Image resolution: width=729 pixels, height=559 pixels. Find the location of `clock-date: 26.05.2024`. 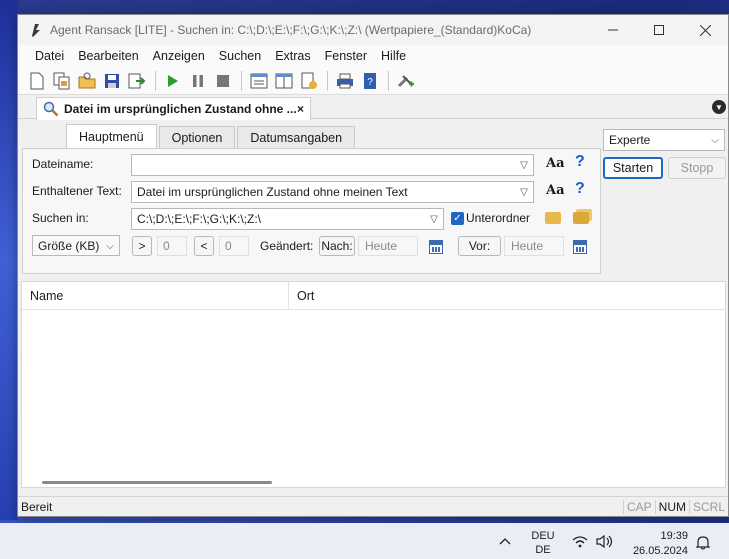

clock-date: 26.05.2024 is located at coordinates (660, 551).